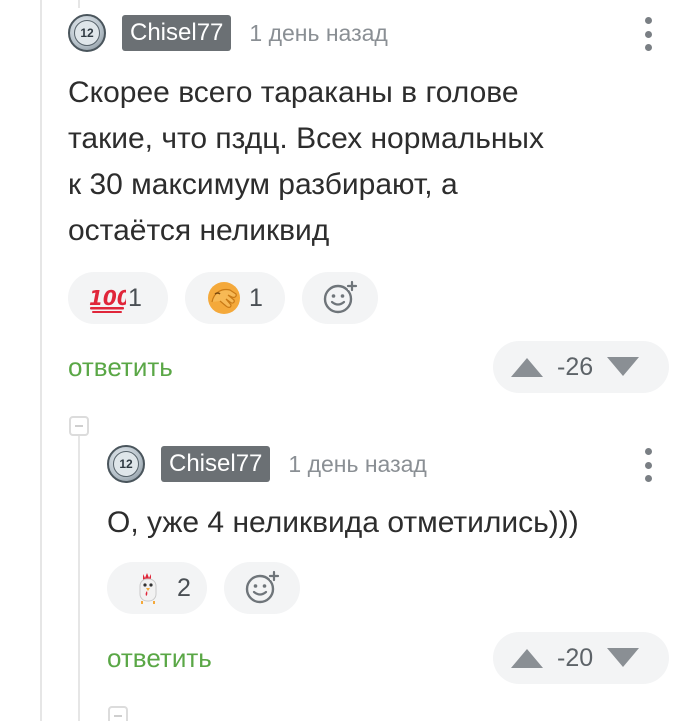 The width and height of the screenshot is (700, 721). What do you see at coordinates (263, 184) in the screenshot?
I see `comment-text-line: к 30 максимум разбирают, а` at bounding box center [263, 184].